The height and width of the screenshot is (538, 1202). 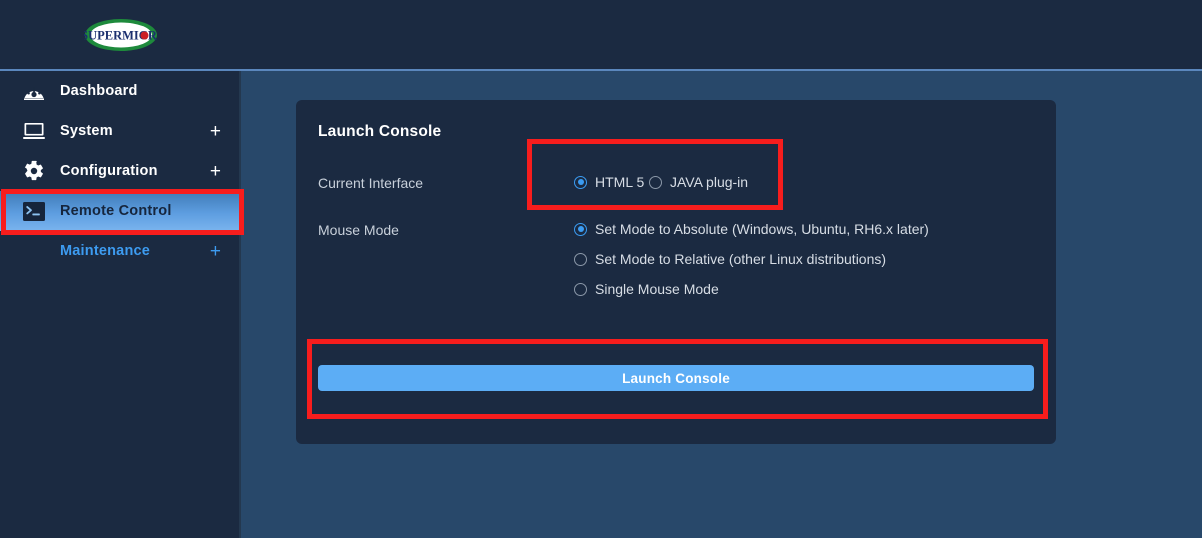 I want to click on sidebar-item-label: Configuration, so click(x=109, y=171).